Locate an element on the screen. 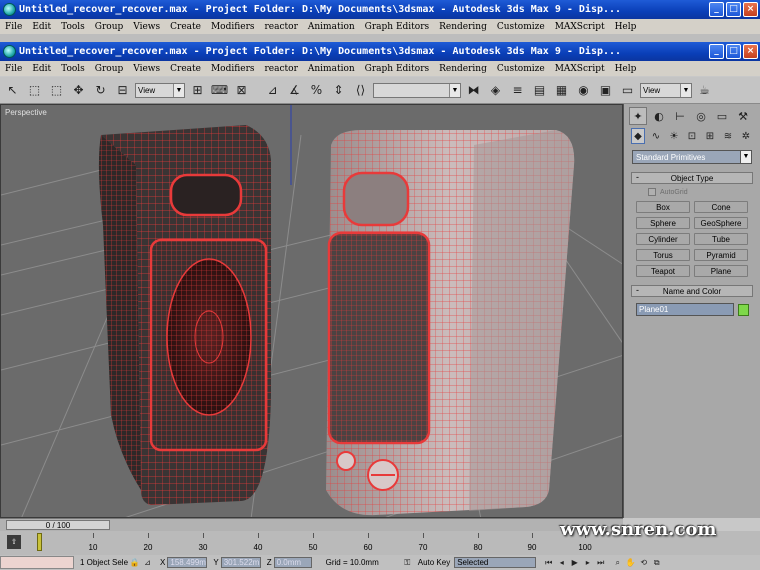  go-to-start-icon: ⏮ is located at coordinates (548, 563).